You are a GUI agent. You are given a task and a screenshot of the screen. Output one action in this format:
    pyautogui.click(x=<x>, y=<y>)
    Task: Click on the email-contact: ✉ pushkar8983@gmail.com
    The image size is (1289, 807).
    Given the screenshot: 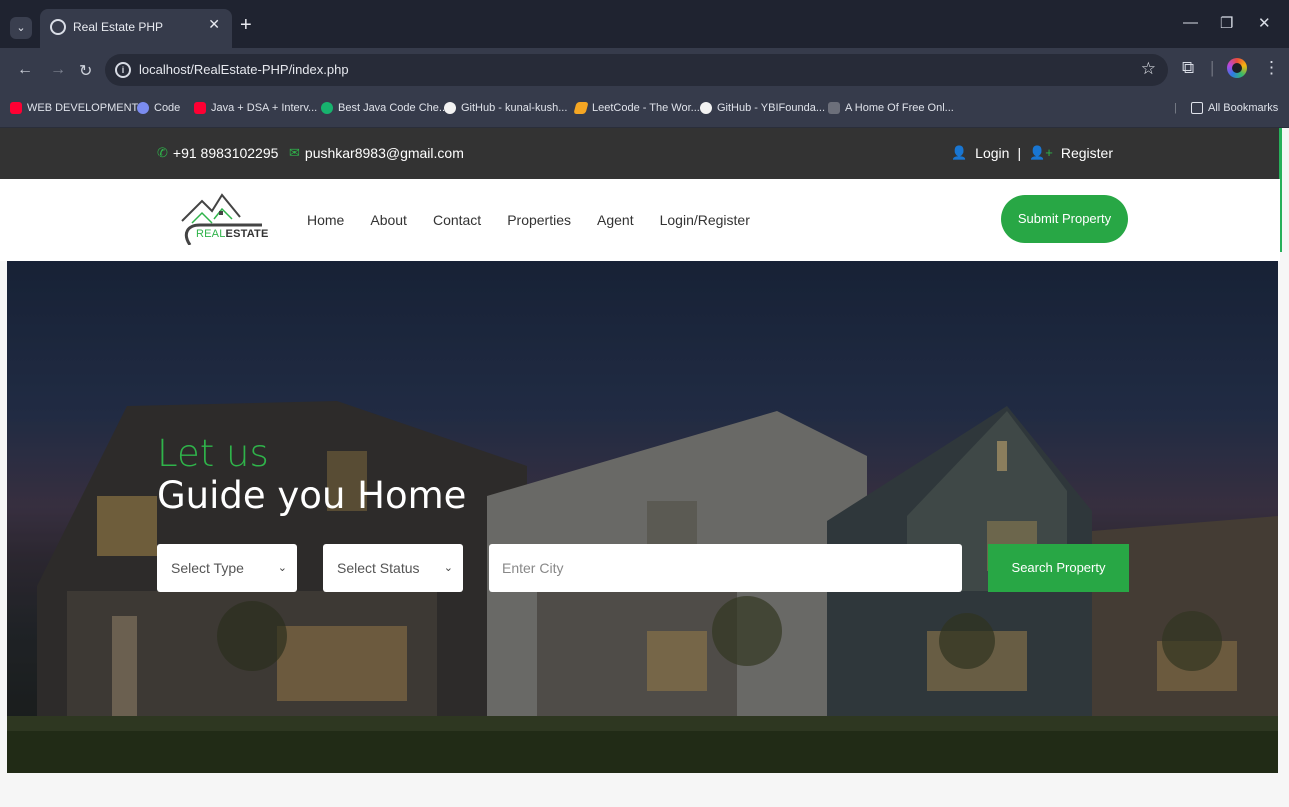 What is the action you would take?
    pyautogui.click(x=376, y=153)
    